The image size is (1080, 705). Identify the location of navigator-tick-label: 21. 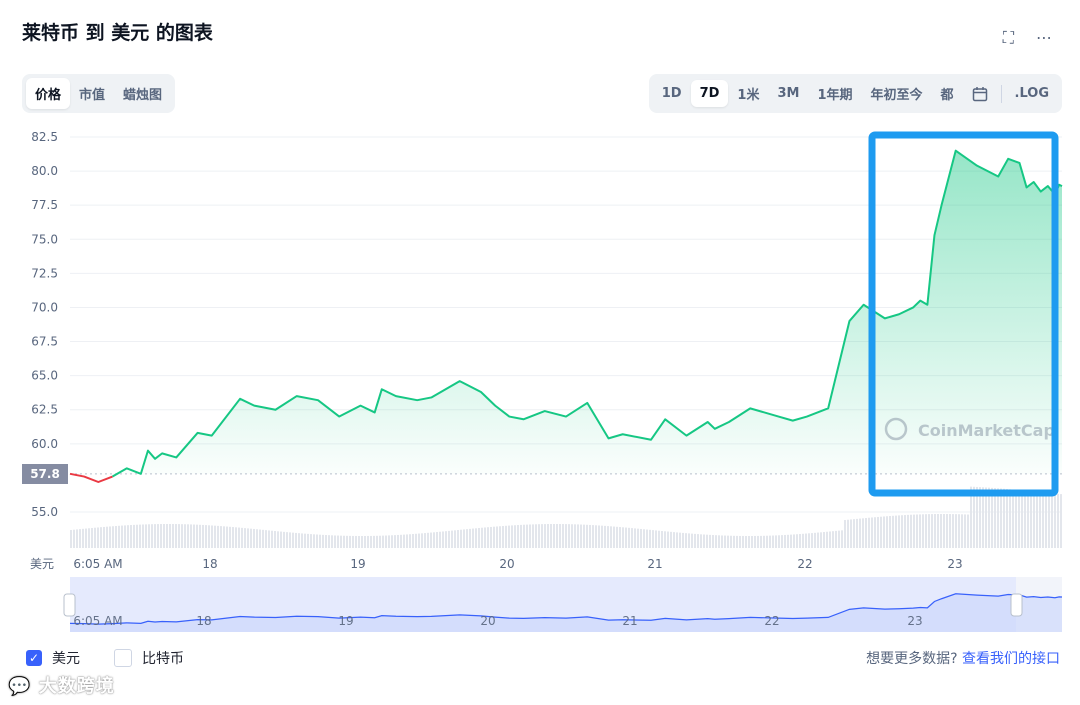
(629, 621).